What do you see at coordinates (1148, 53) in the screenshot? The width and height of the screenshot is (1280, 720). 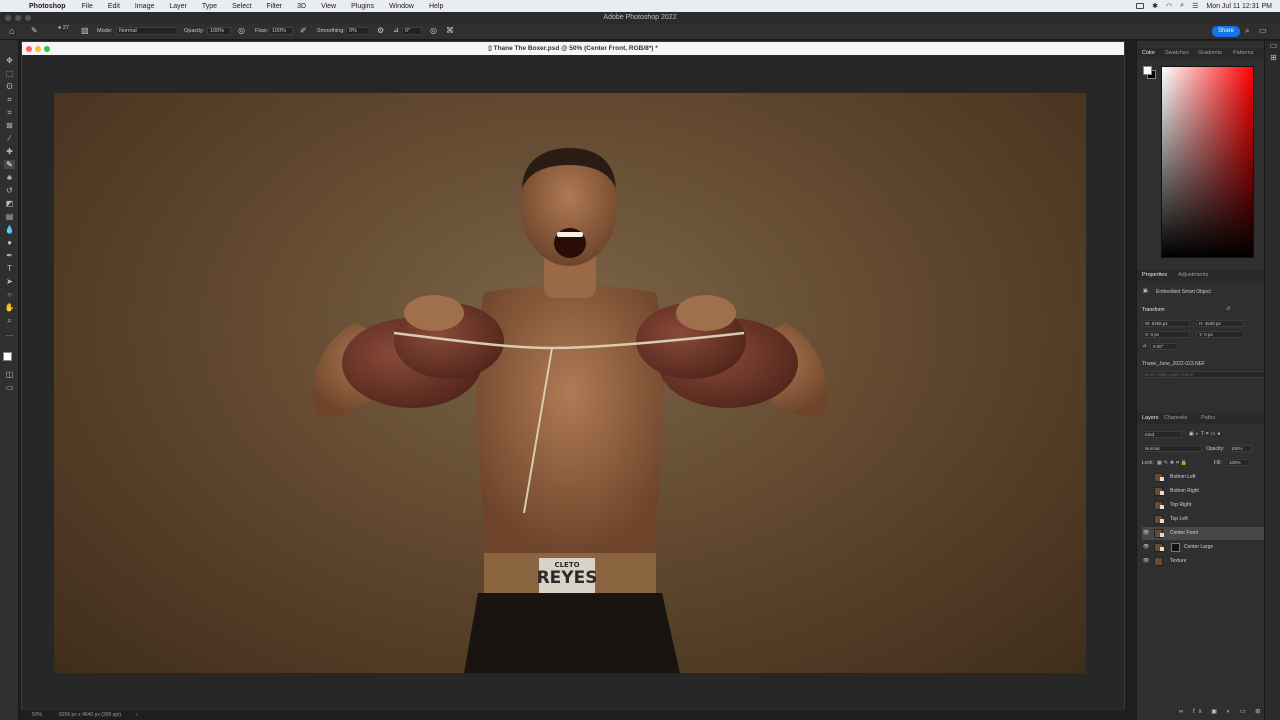 I see `tab-color: Color` at bounding box center [1148, 53].